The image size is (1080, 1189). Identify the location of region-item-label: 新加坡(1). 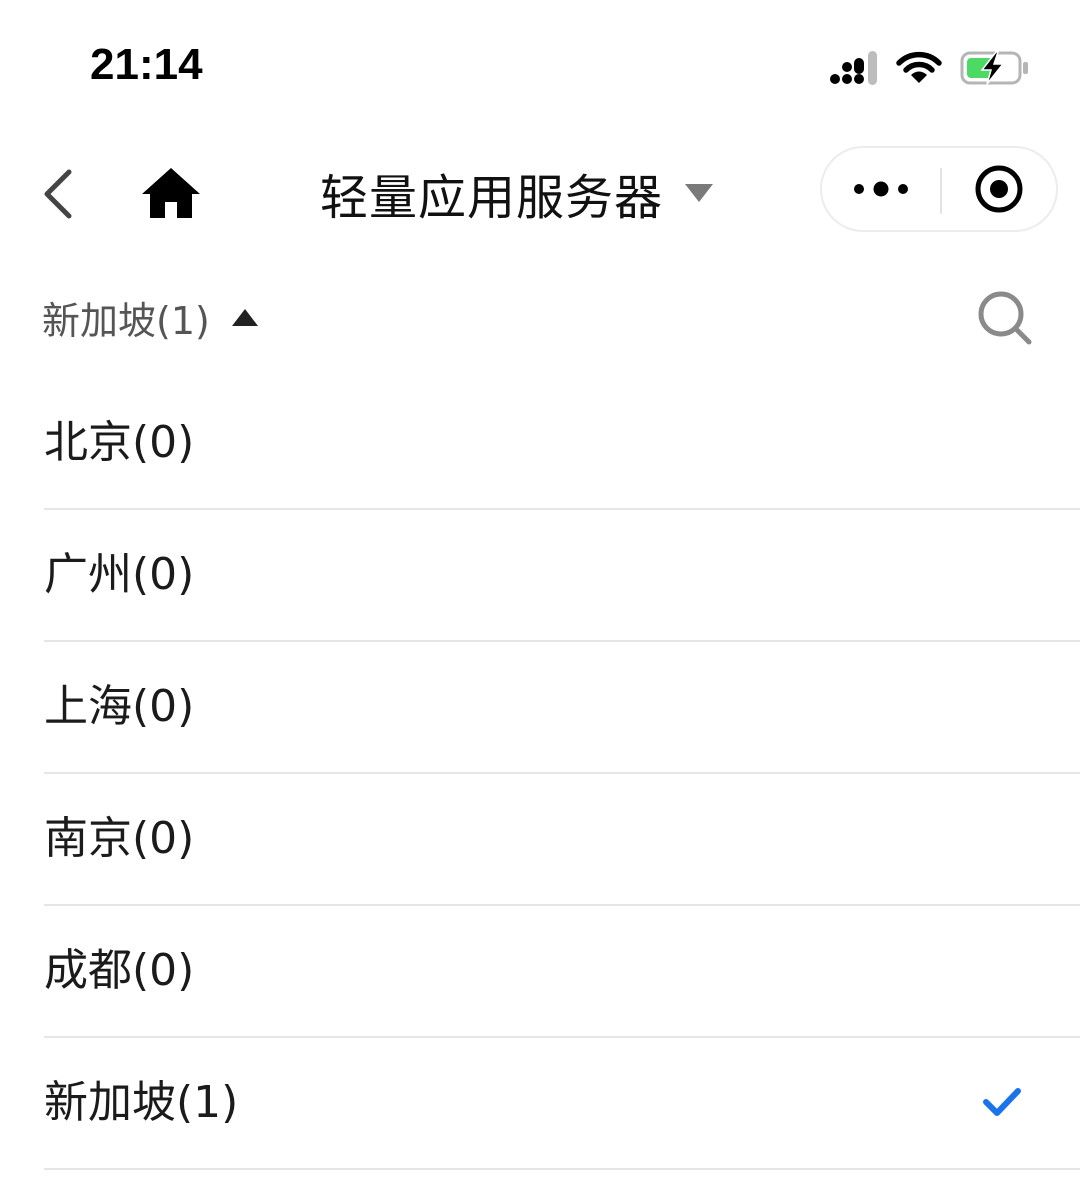
(141, 1102).